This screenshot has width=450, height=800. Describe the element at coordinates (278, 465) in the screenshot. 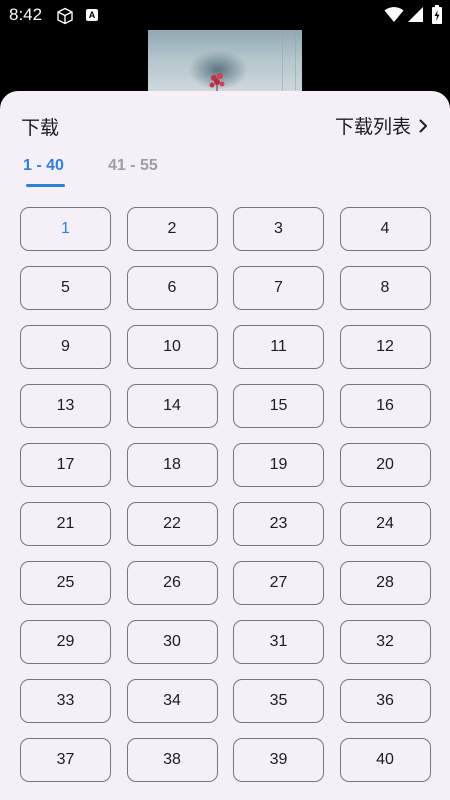

I see `episode-button: 19` at that location.